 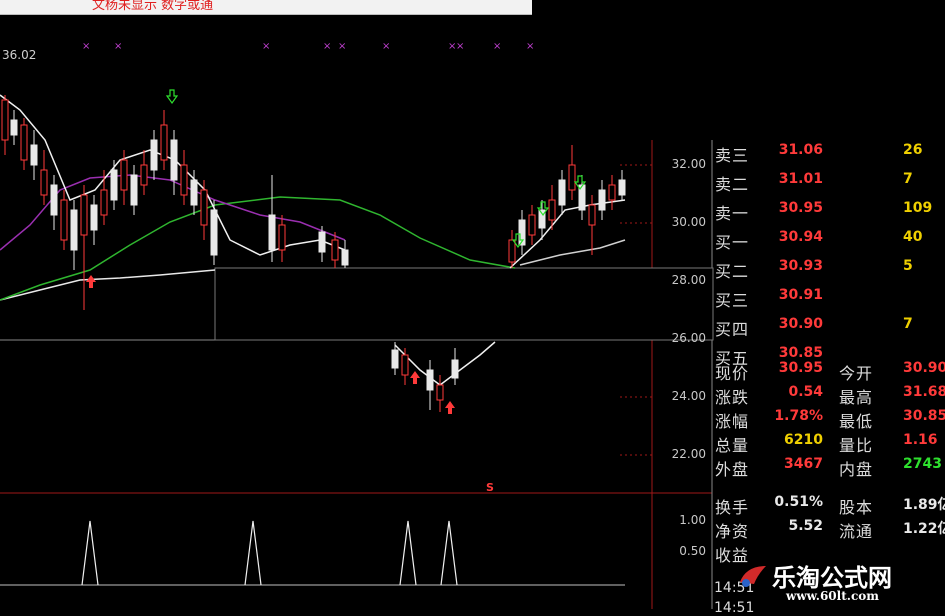 What do you see at coordinates (920, 440) in the screenshot?
I see `quote-value: 1.16` at bounding box center [920, 440].